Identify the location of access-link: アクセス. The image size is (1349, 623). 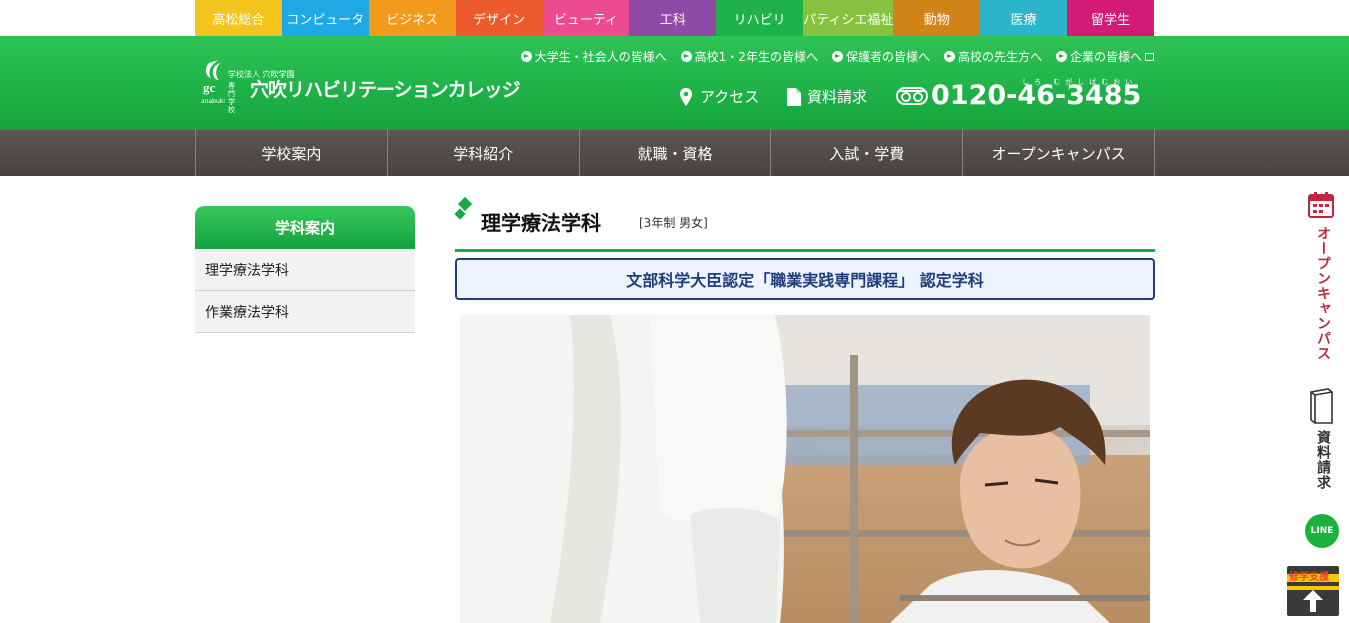
(719, 96).